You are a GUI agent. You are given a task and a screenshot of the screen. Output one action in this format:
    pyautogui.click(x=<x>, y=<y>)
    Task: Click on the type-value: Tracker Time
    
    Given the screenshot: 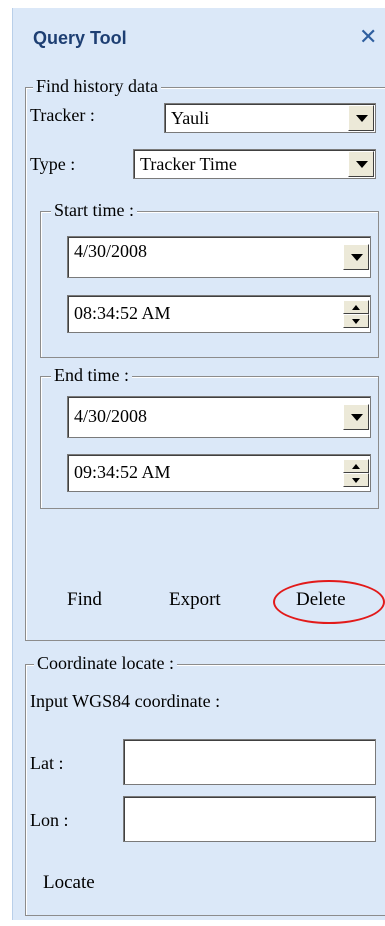 What is the action you would take?
    pyautogui.click(x=188, y=164)
    